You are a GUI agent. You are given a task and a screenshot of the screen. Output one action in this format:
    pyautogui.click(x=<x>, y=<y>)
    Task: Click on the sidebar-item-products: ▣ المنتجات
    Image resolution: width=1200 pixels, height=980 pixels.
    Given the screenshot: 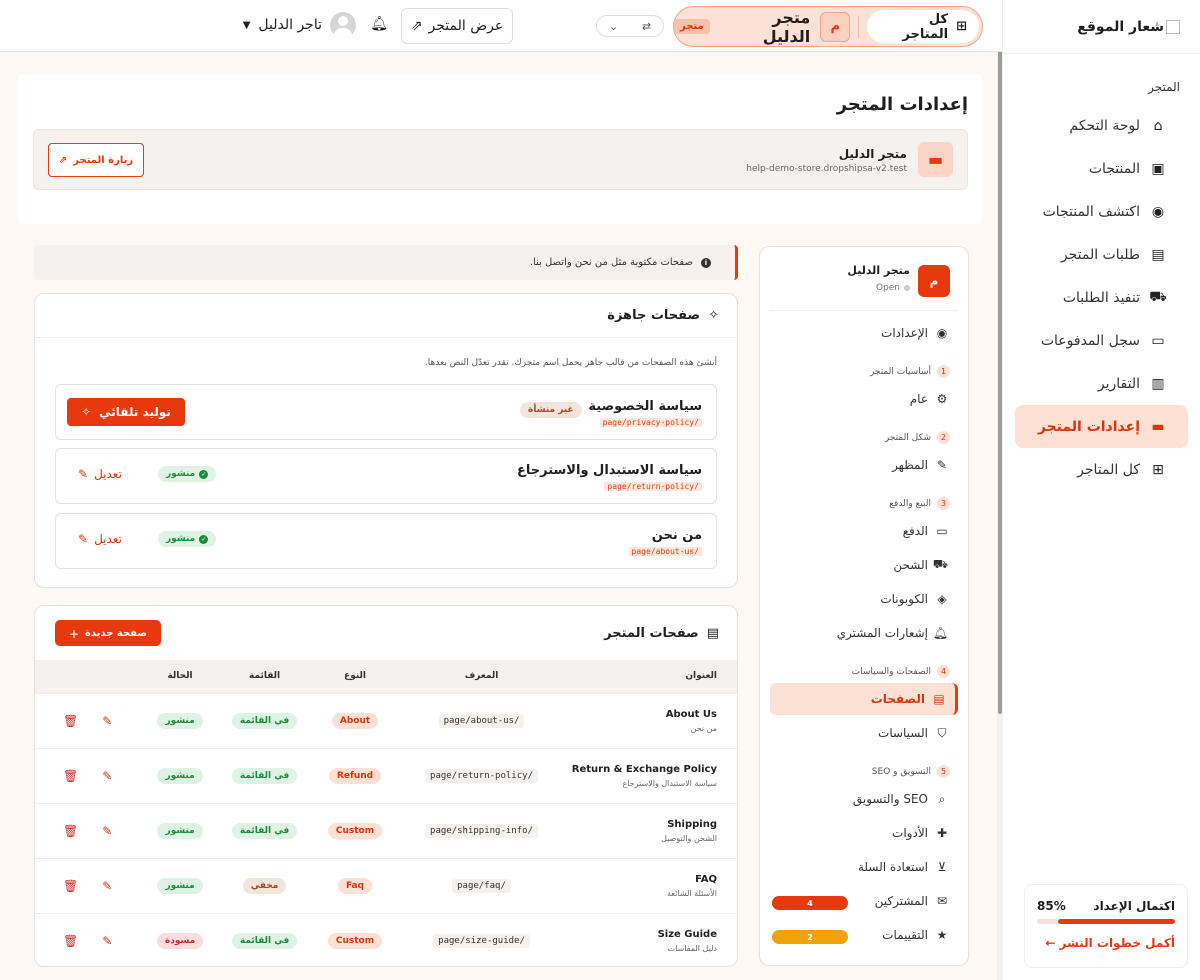 What is the action you would take?
    pyautogui.click(x=1101, y=168)
    